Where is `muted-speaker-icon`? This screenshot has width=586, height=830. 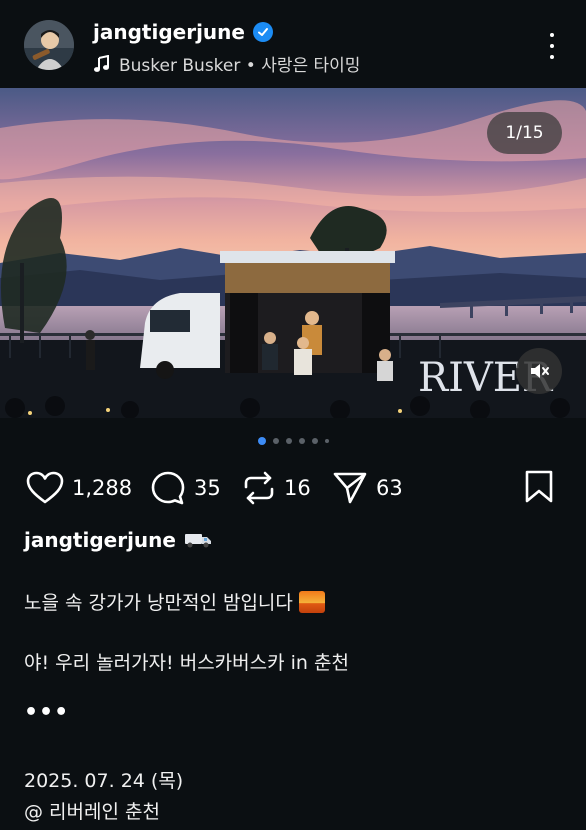 muted-speaker-icon is located at coordinates (539, 371).